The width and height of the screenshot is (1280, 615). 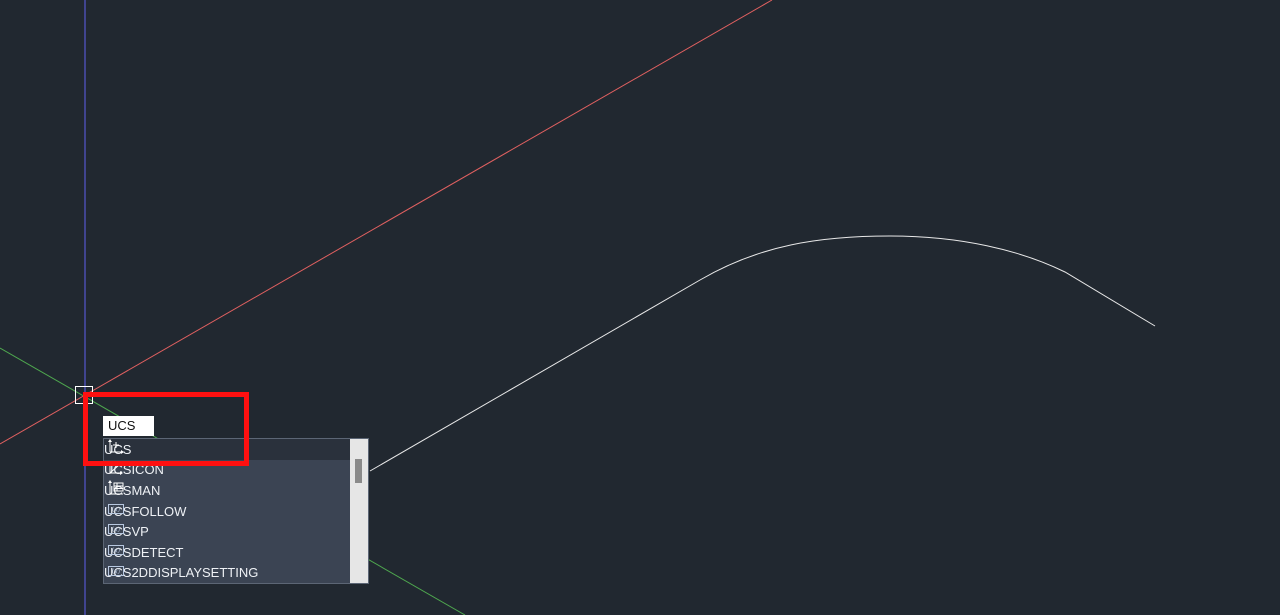 What do you see at coordinates (227, 490) in the screenshot?
I see `autocomplete-item-ucsman: UCSMAN` at bounding box center [227, 490].